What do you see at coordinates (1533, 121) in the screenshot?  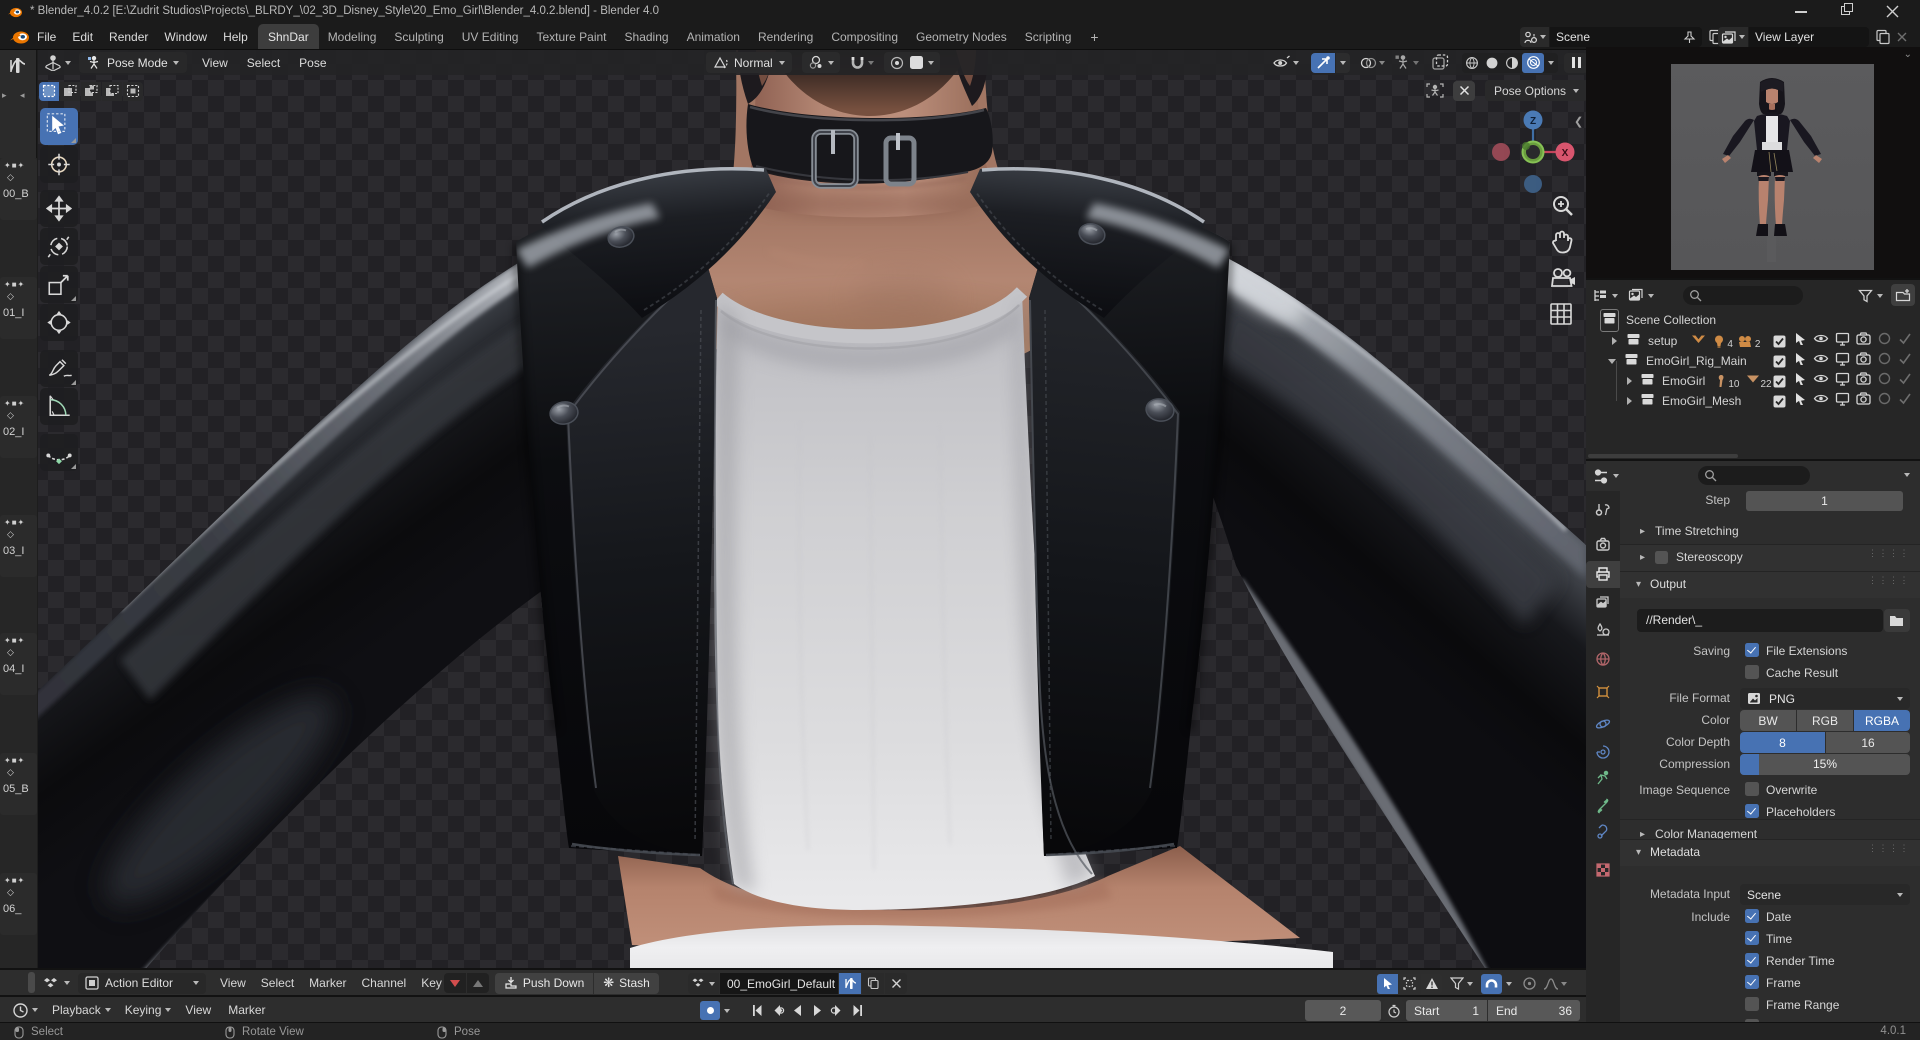 I see `svg-text: Z` at bounding box center [1533, 121].